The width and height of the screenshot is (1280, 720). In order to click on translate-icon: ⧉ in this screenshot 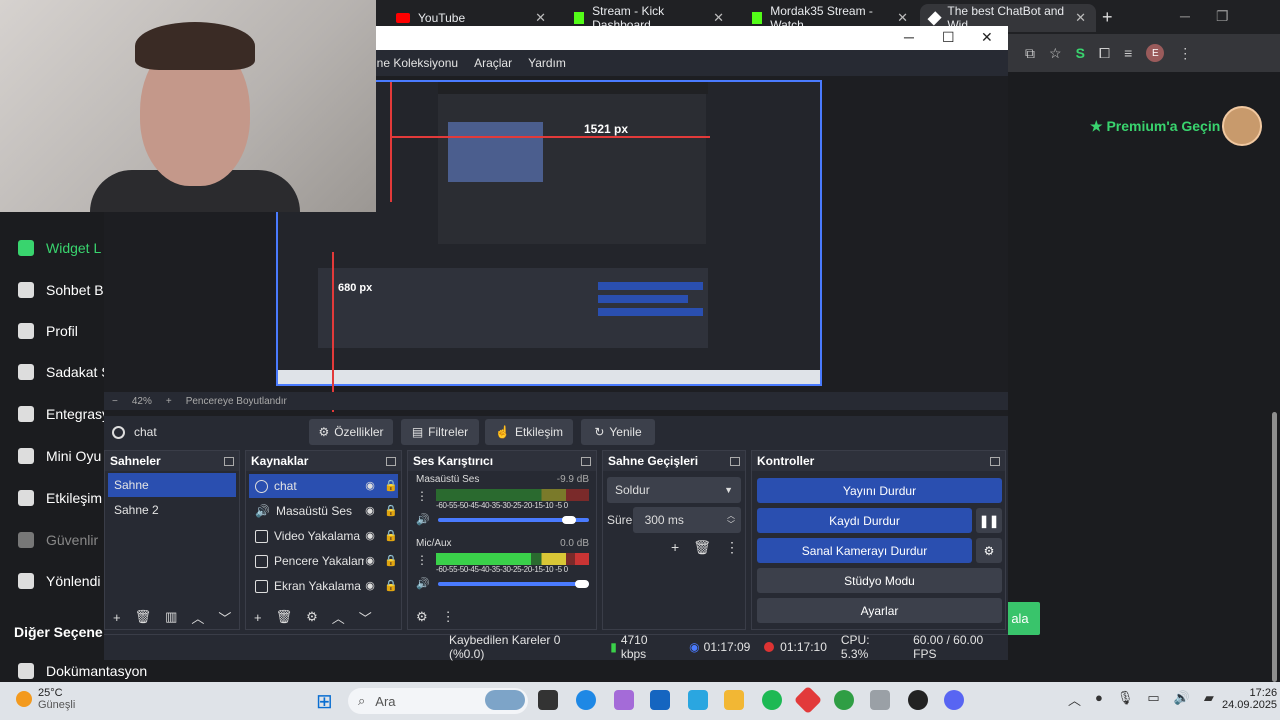, I will do `click(1030, 53)`.